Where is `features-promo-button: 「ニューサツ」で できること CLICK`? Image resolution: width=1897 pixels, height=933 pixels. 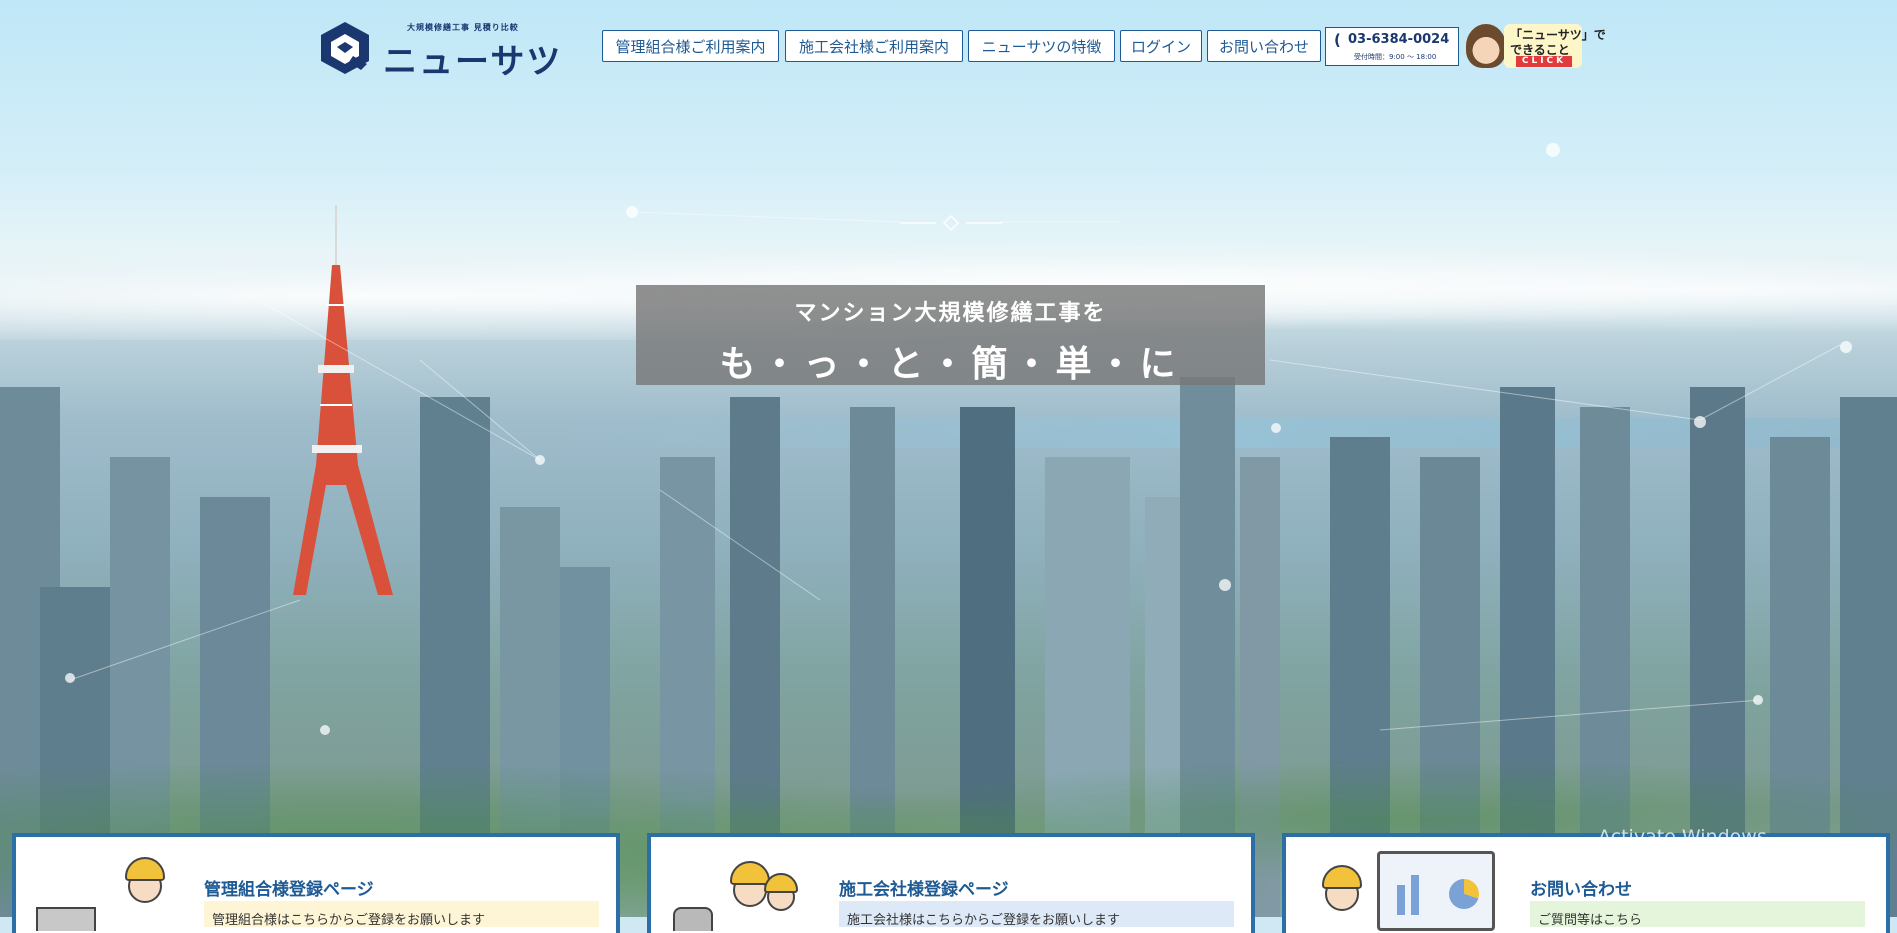 features-promo-button: 「ニューサツ」で できること CLICK is located at coordinates (1536, 46).